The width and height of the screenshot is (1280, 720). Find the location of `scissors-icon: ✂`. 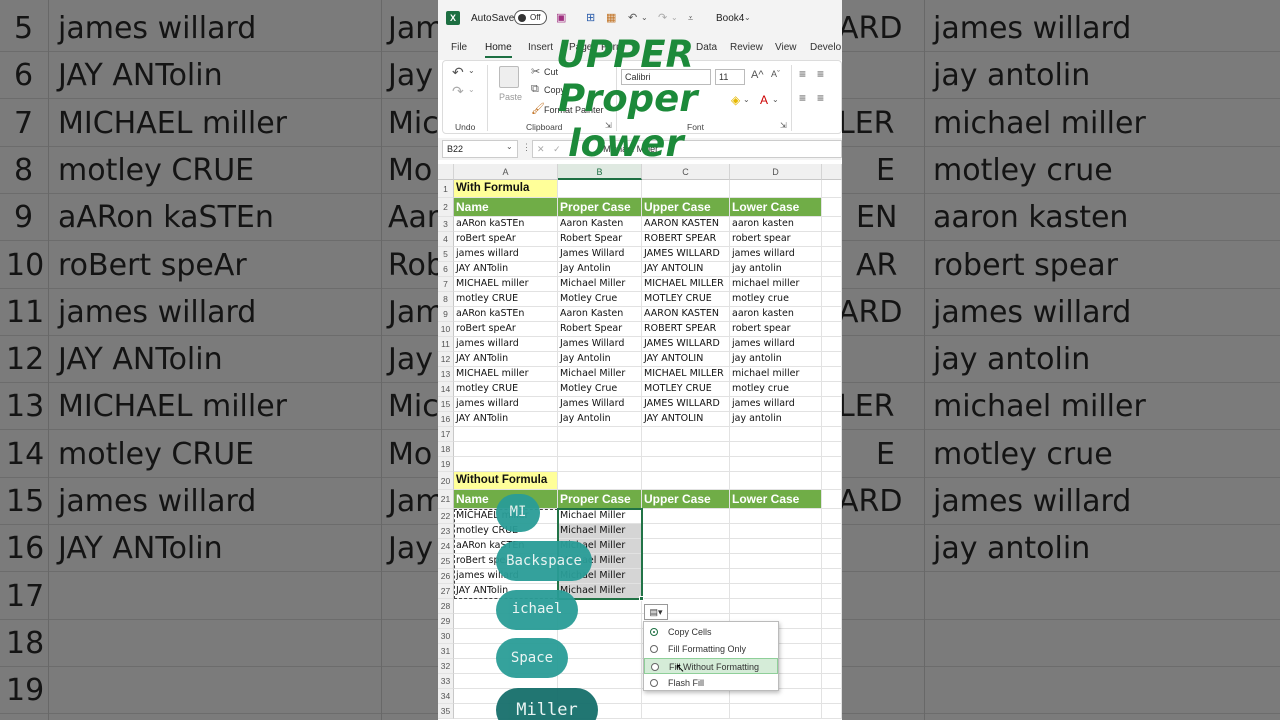

scissors-icon: ✂ is located at coordinates (535, 71).